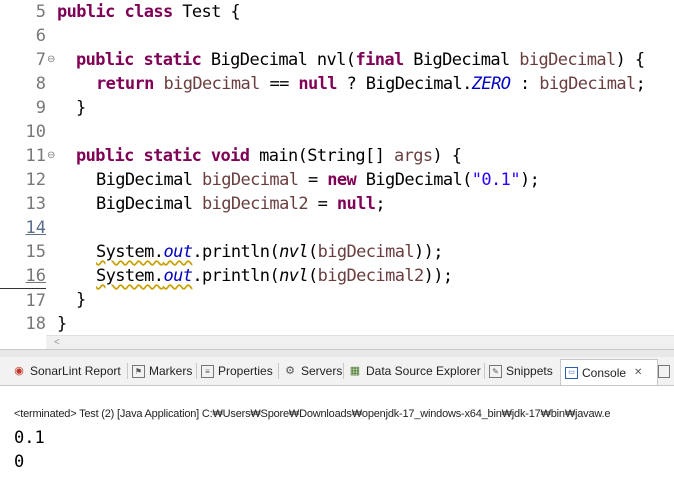 This screenshot has width=674, height=482. Describe the element at coordinates (495, 371) in the screenshot. I see `snippets-icon: ✎` at that location.